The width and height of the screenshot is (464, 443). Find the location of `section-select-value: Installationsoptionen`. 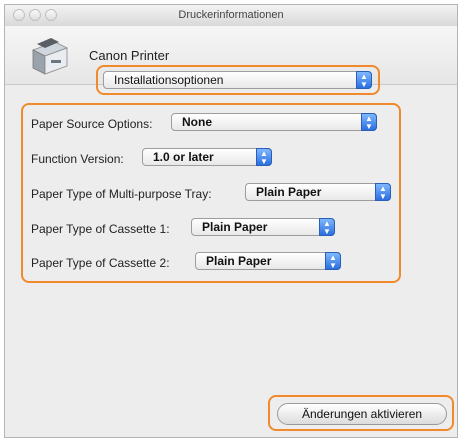

section-select-value: Installationsoptionen is located at coordinates (169, 80).